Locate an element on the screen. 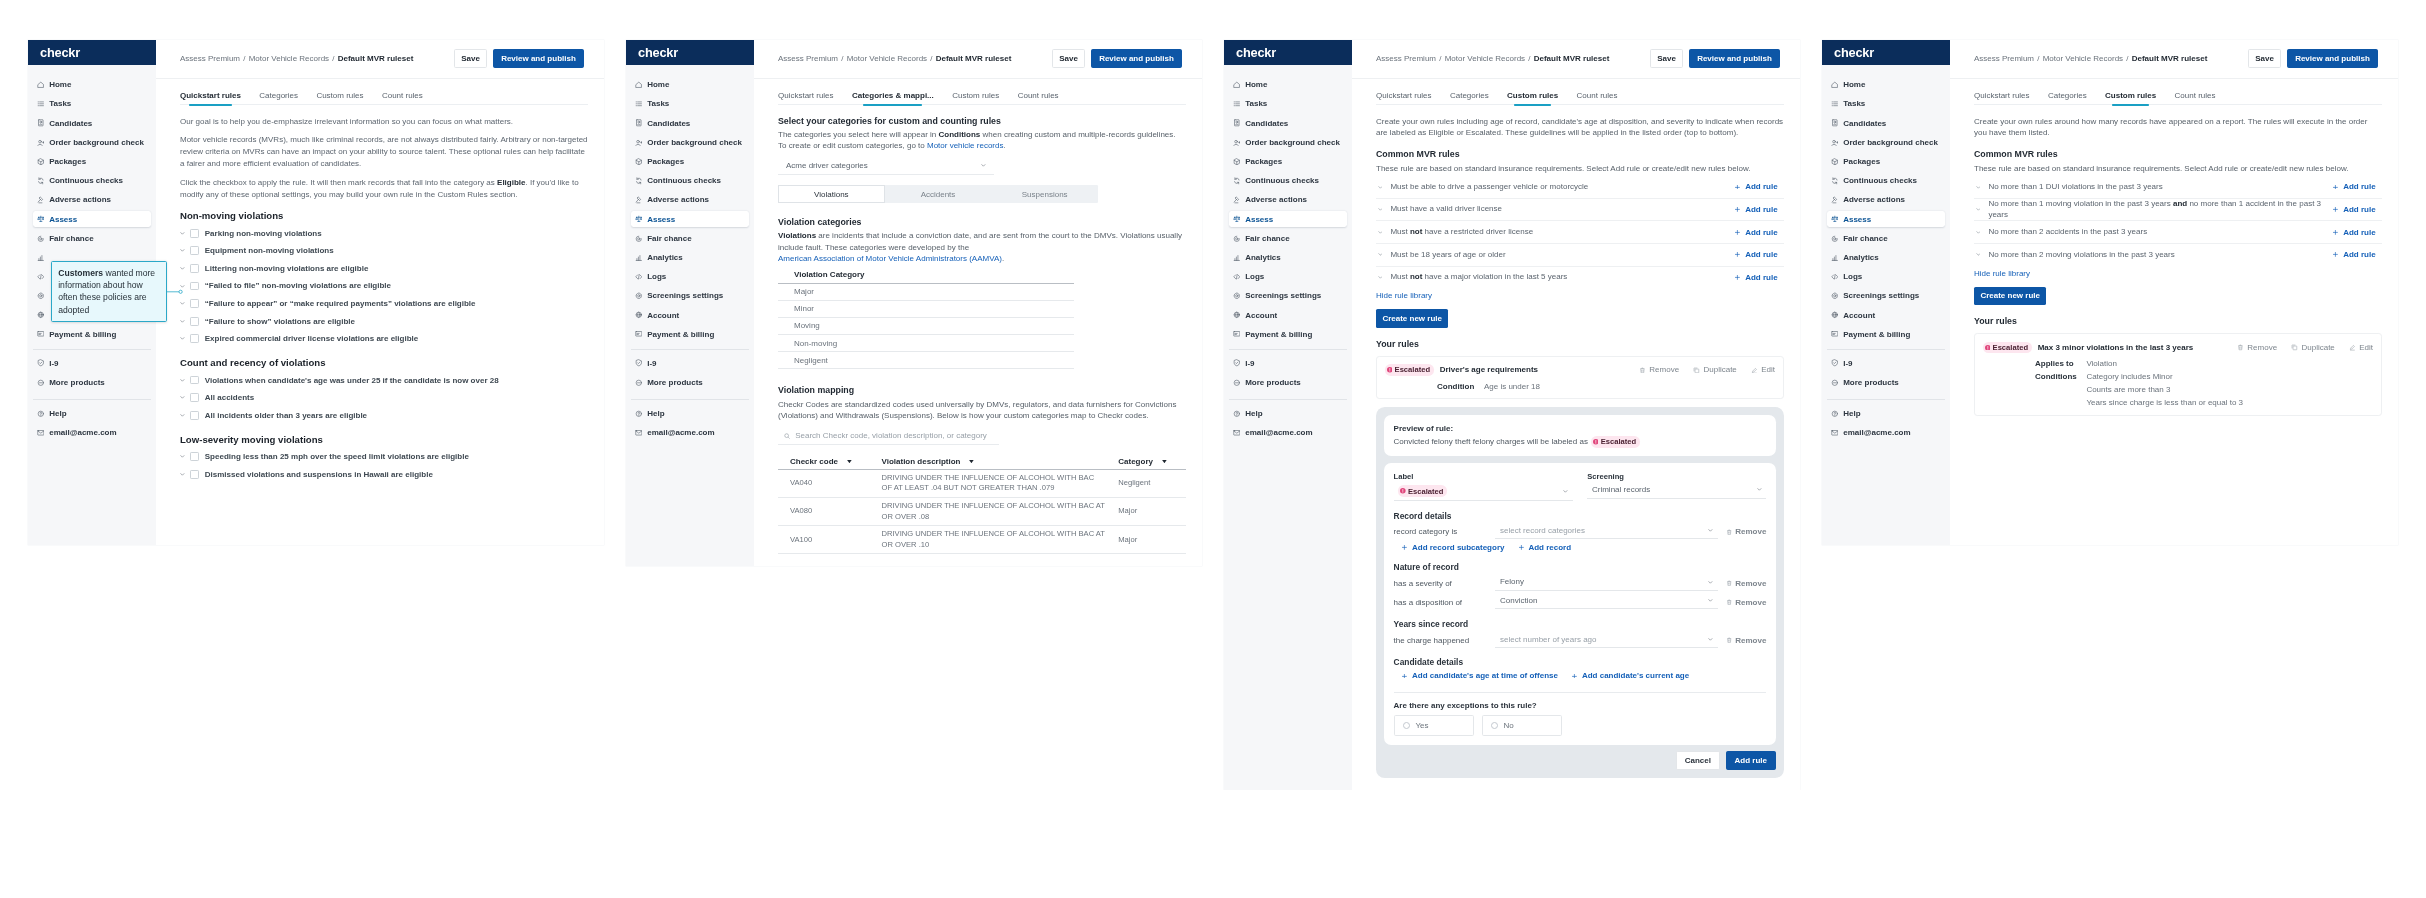 The width and height of the screenshot is (2426, 898). add-link: Add candidate's current age is located at coordinates (1631, 676).